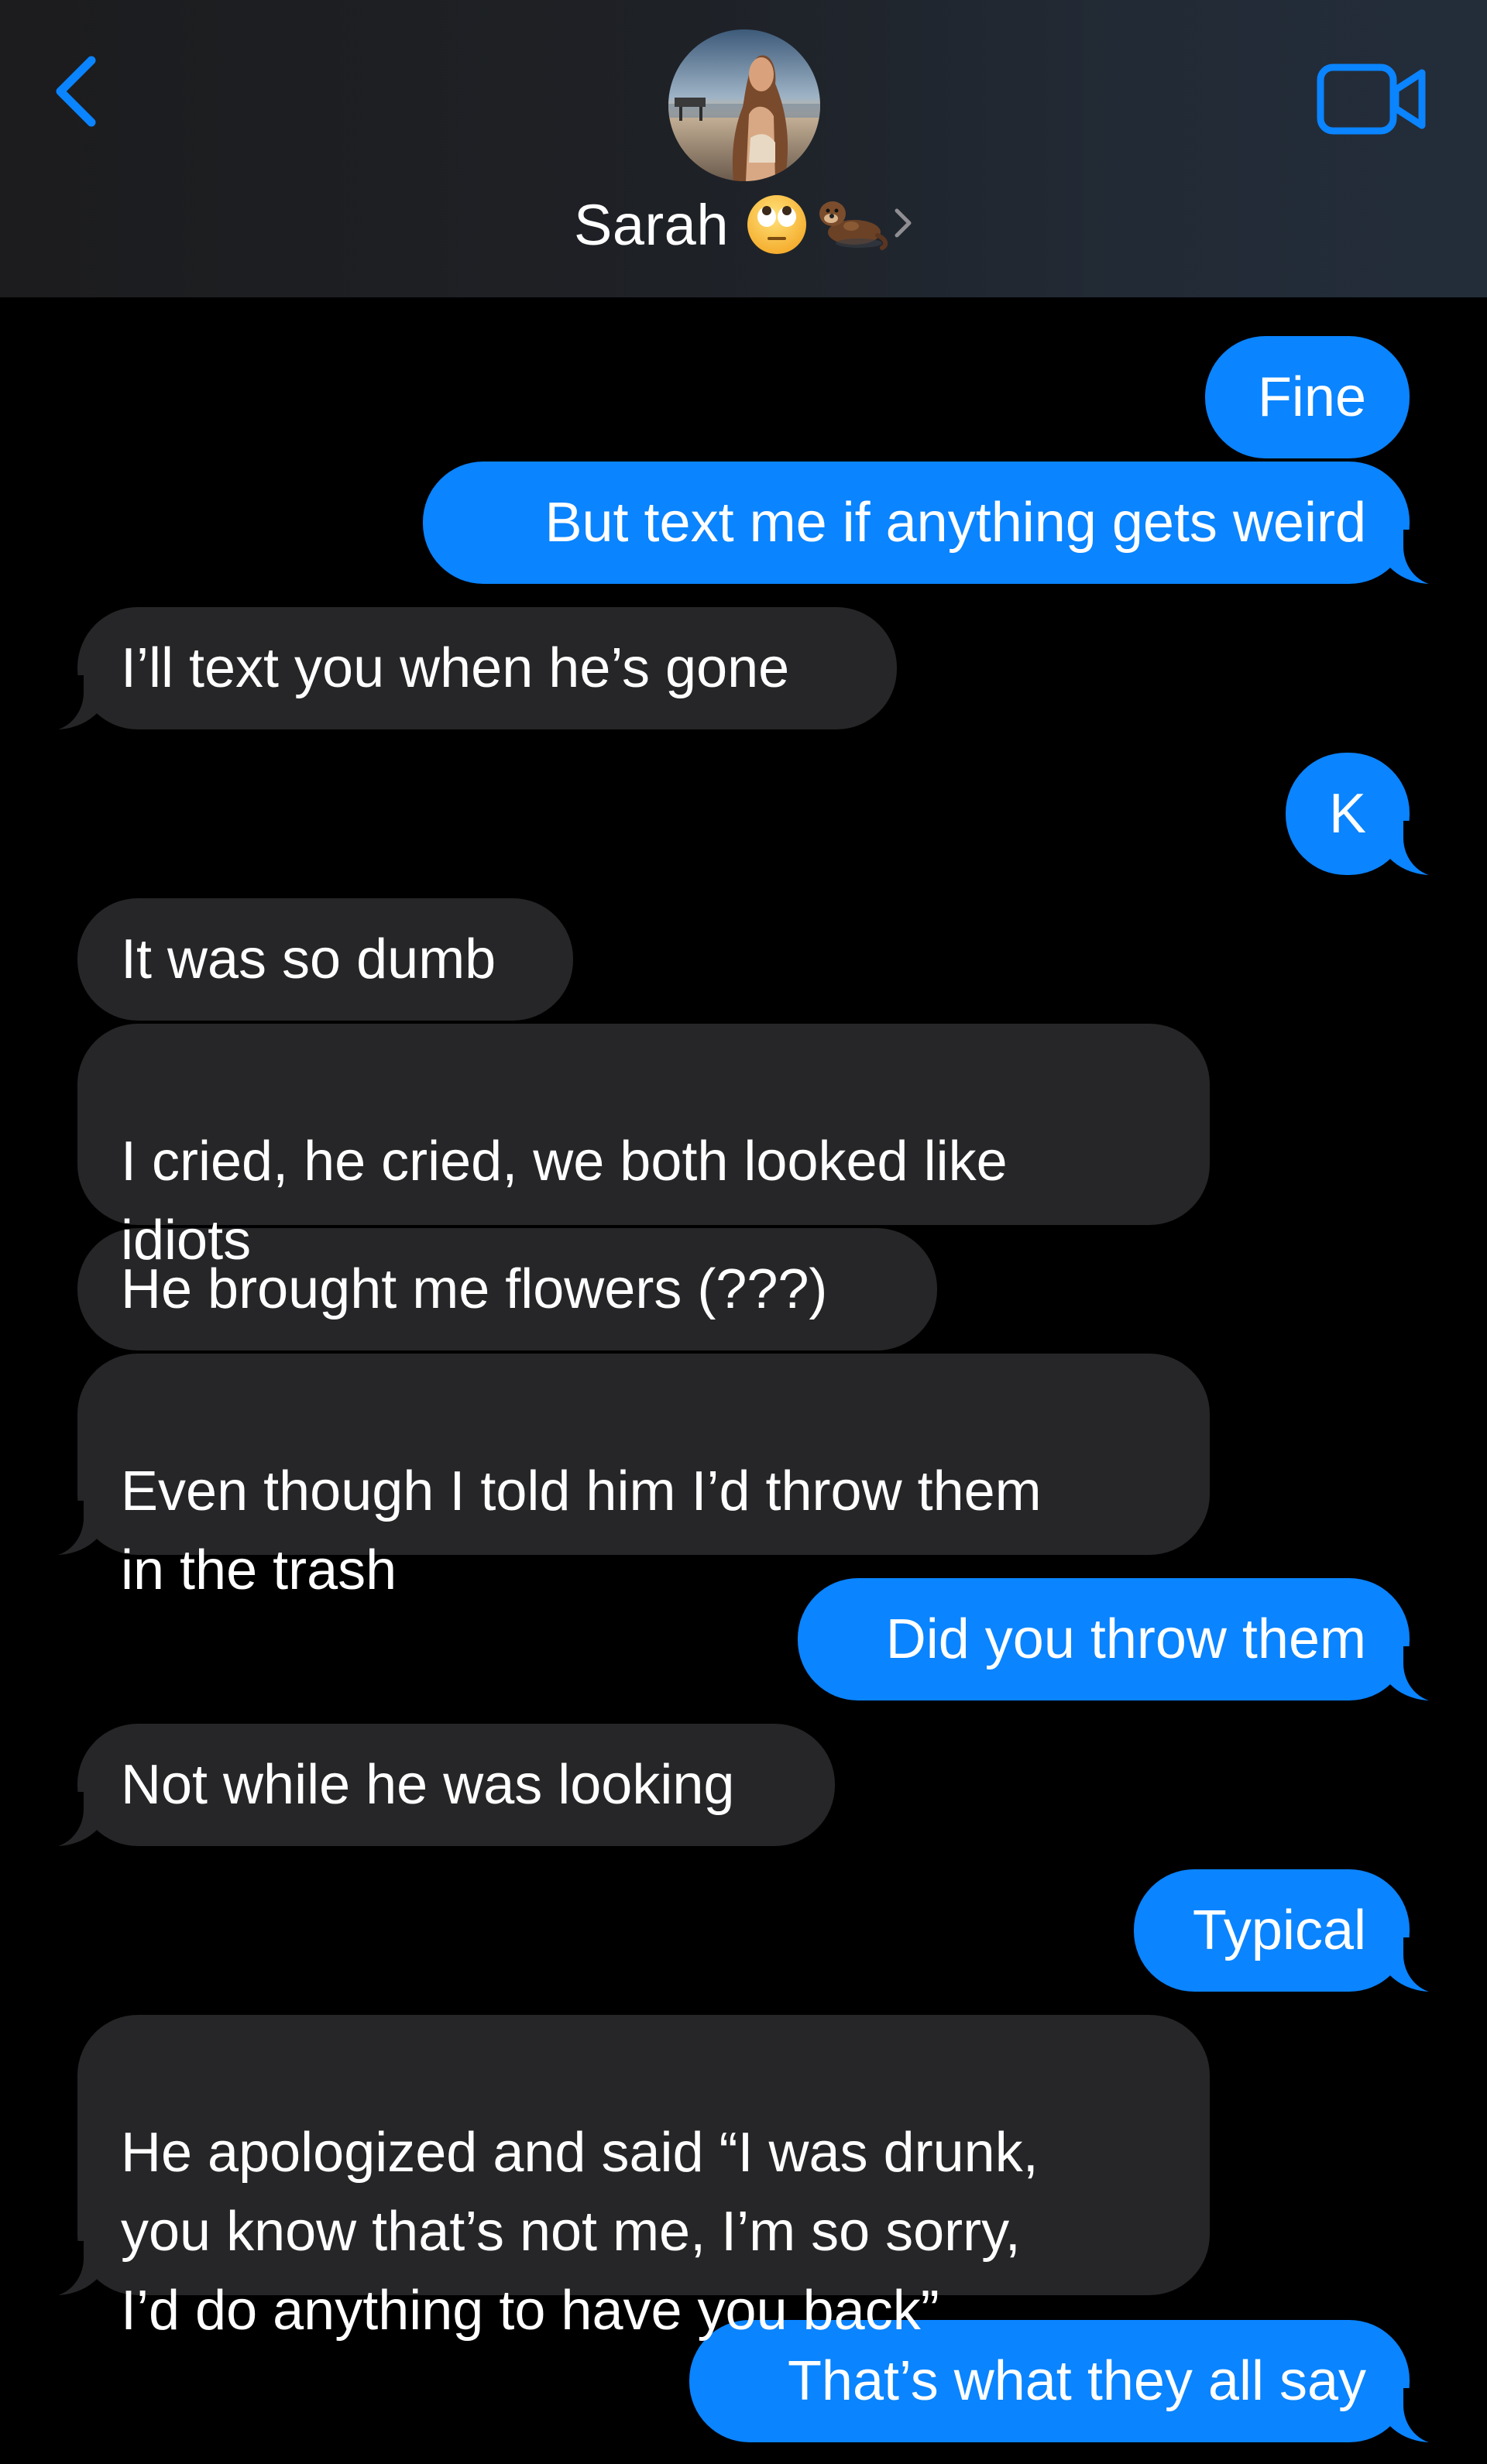  I want to click on video-camera-icon, so click(1371, 99).